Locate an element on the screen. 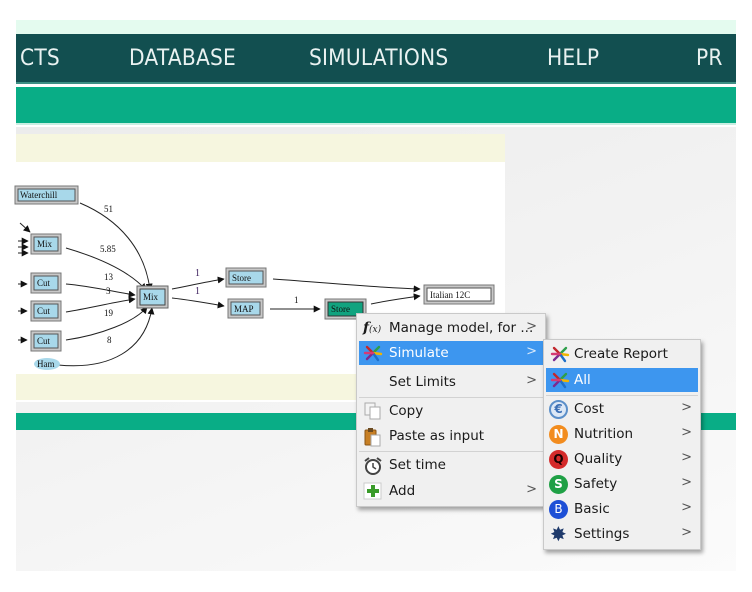  node-mix-left: Mix is located at coordinates (46, 244).